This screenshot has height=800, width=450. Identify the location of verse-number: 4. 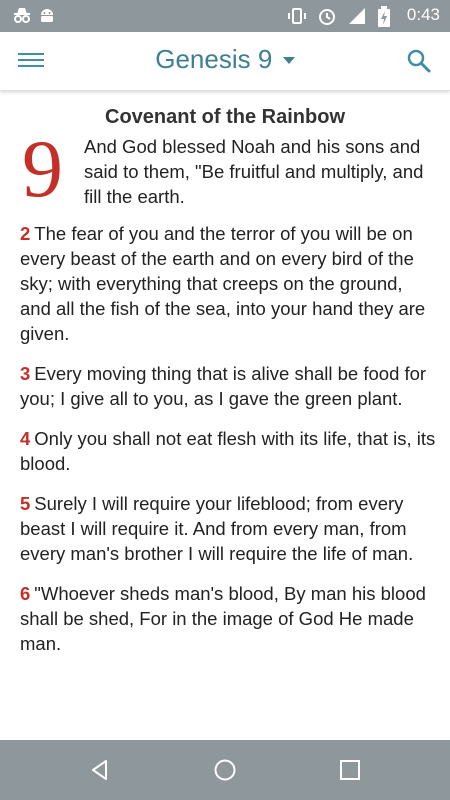
(25, 438).